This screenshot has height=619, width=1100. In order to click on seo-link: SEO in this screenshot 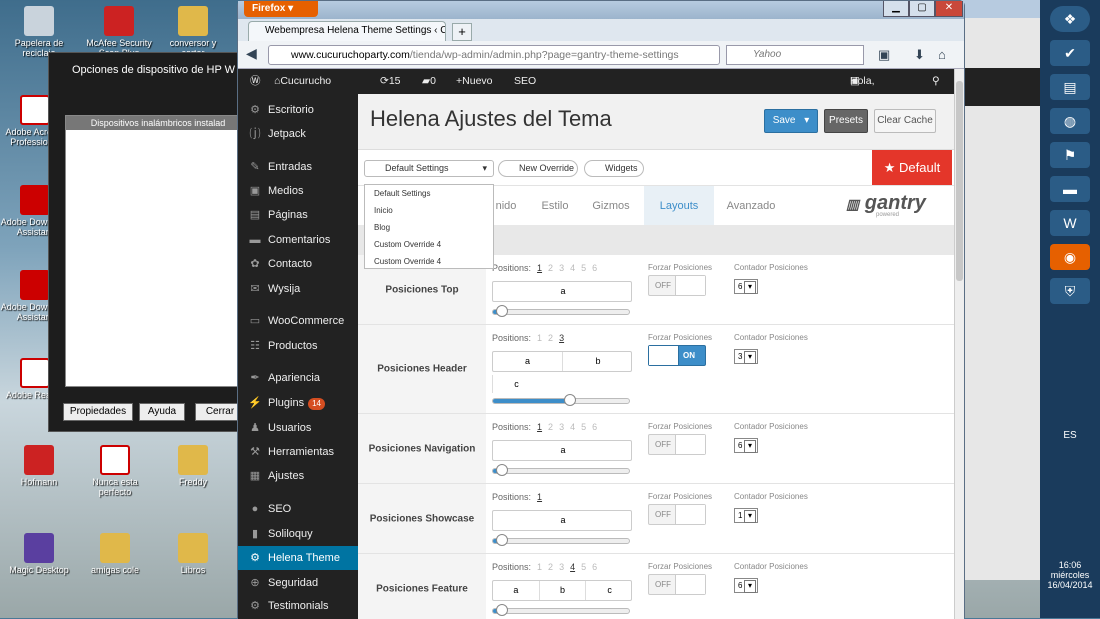, I will do `click(525, 81)`.